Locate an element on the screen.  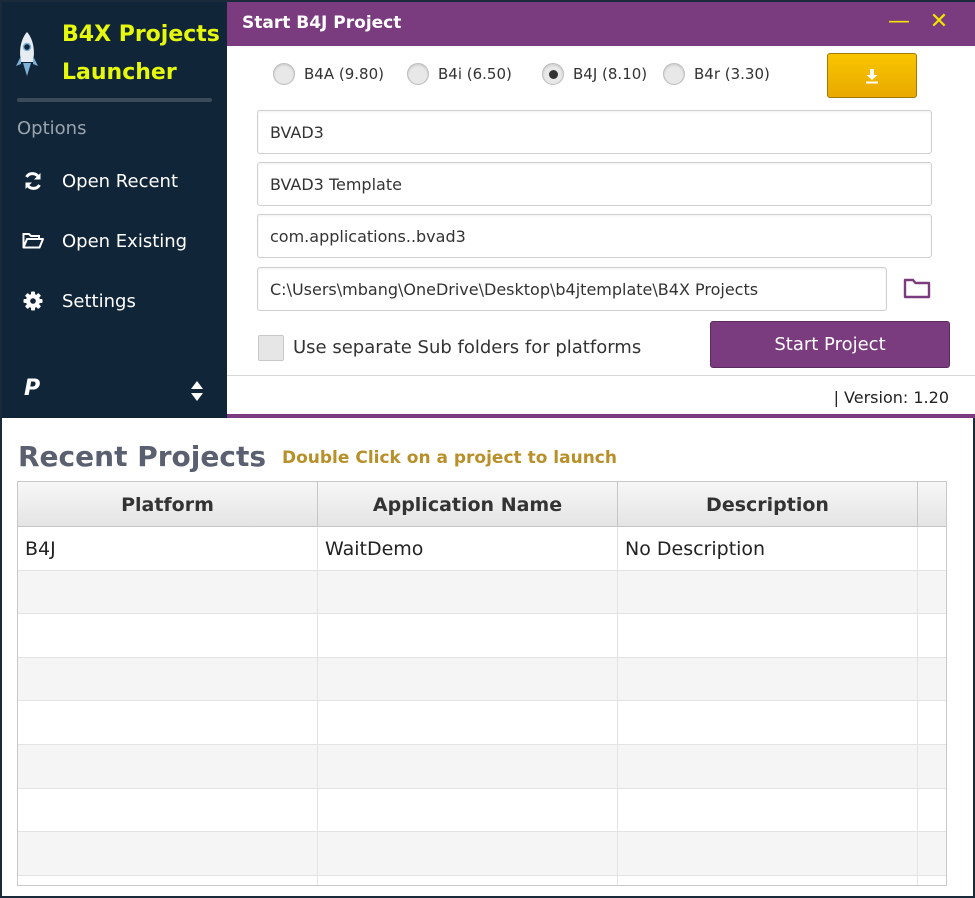
folder-input is located at coordinates (572, 289).